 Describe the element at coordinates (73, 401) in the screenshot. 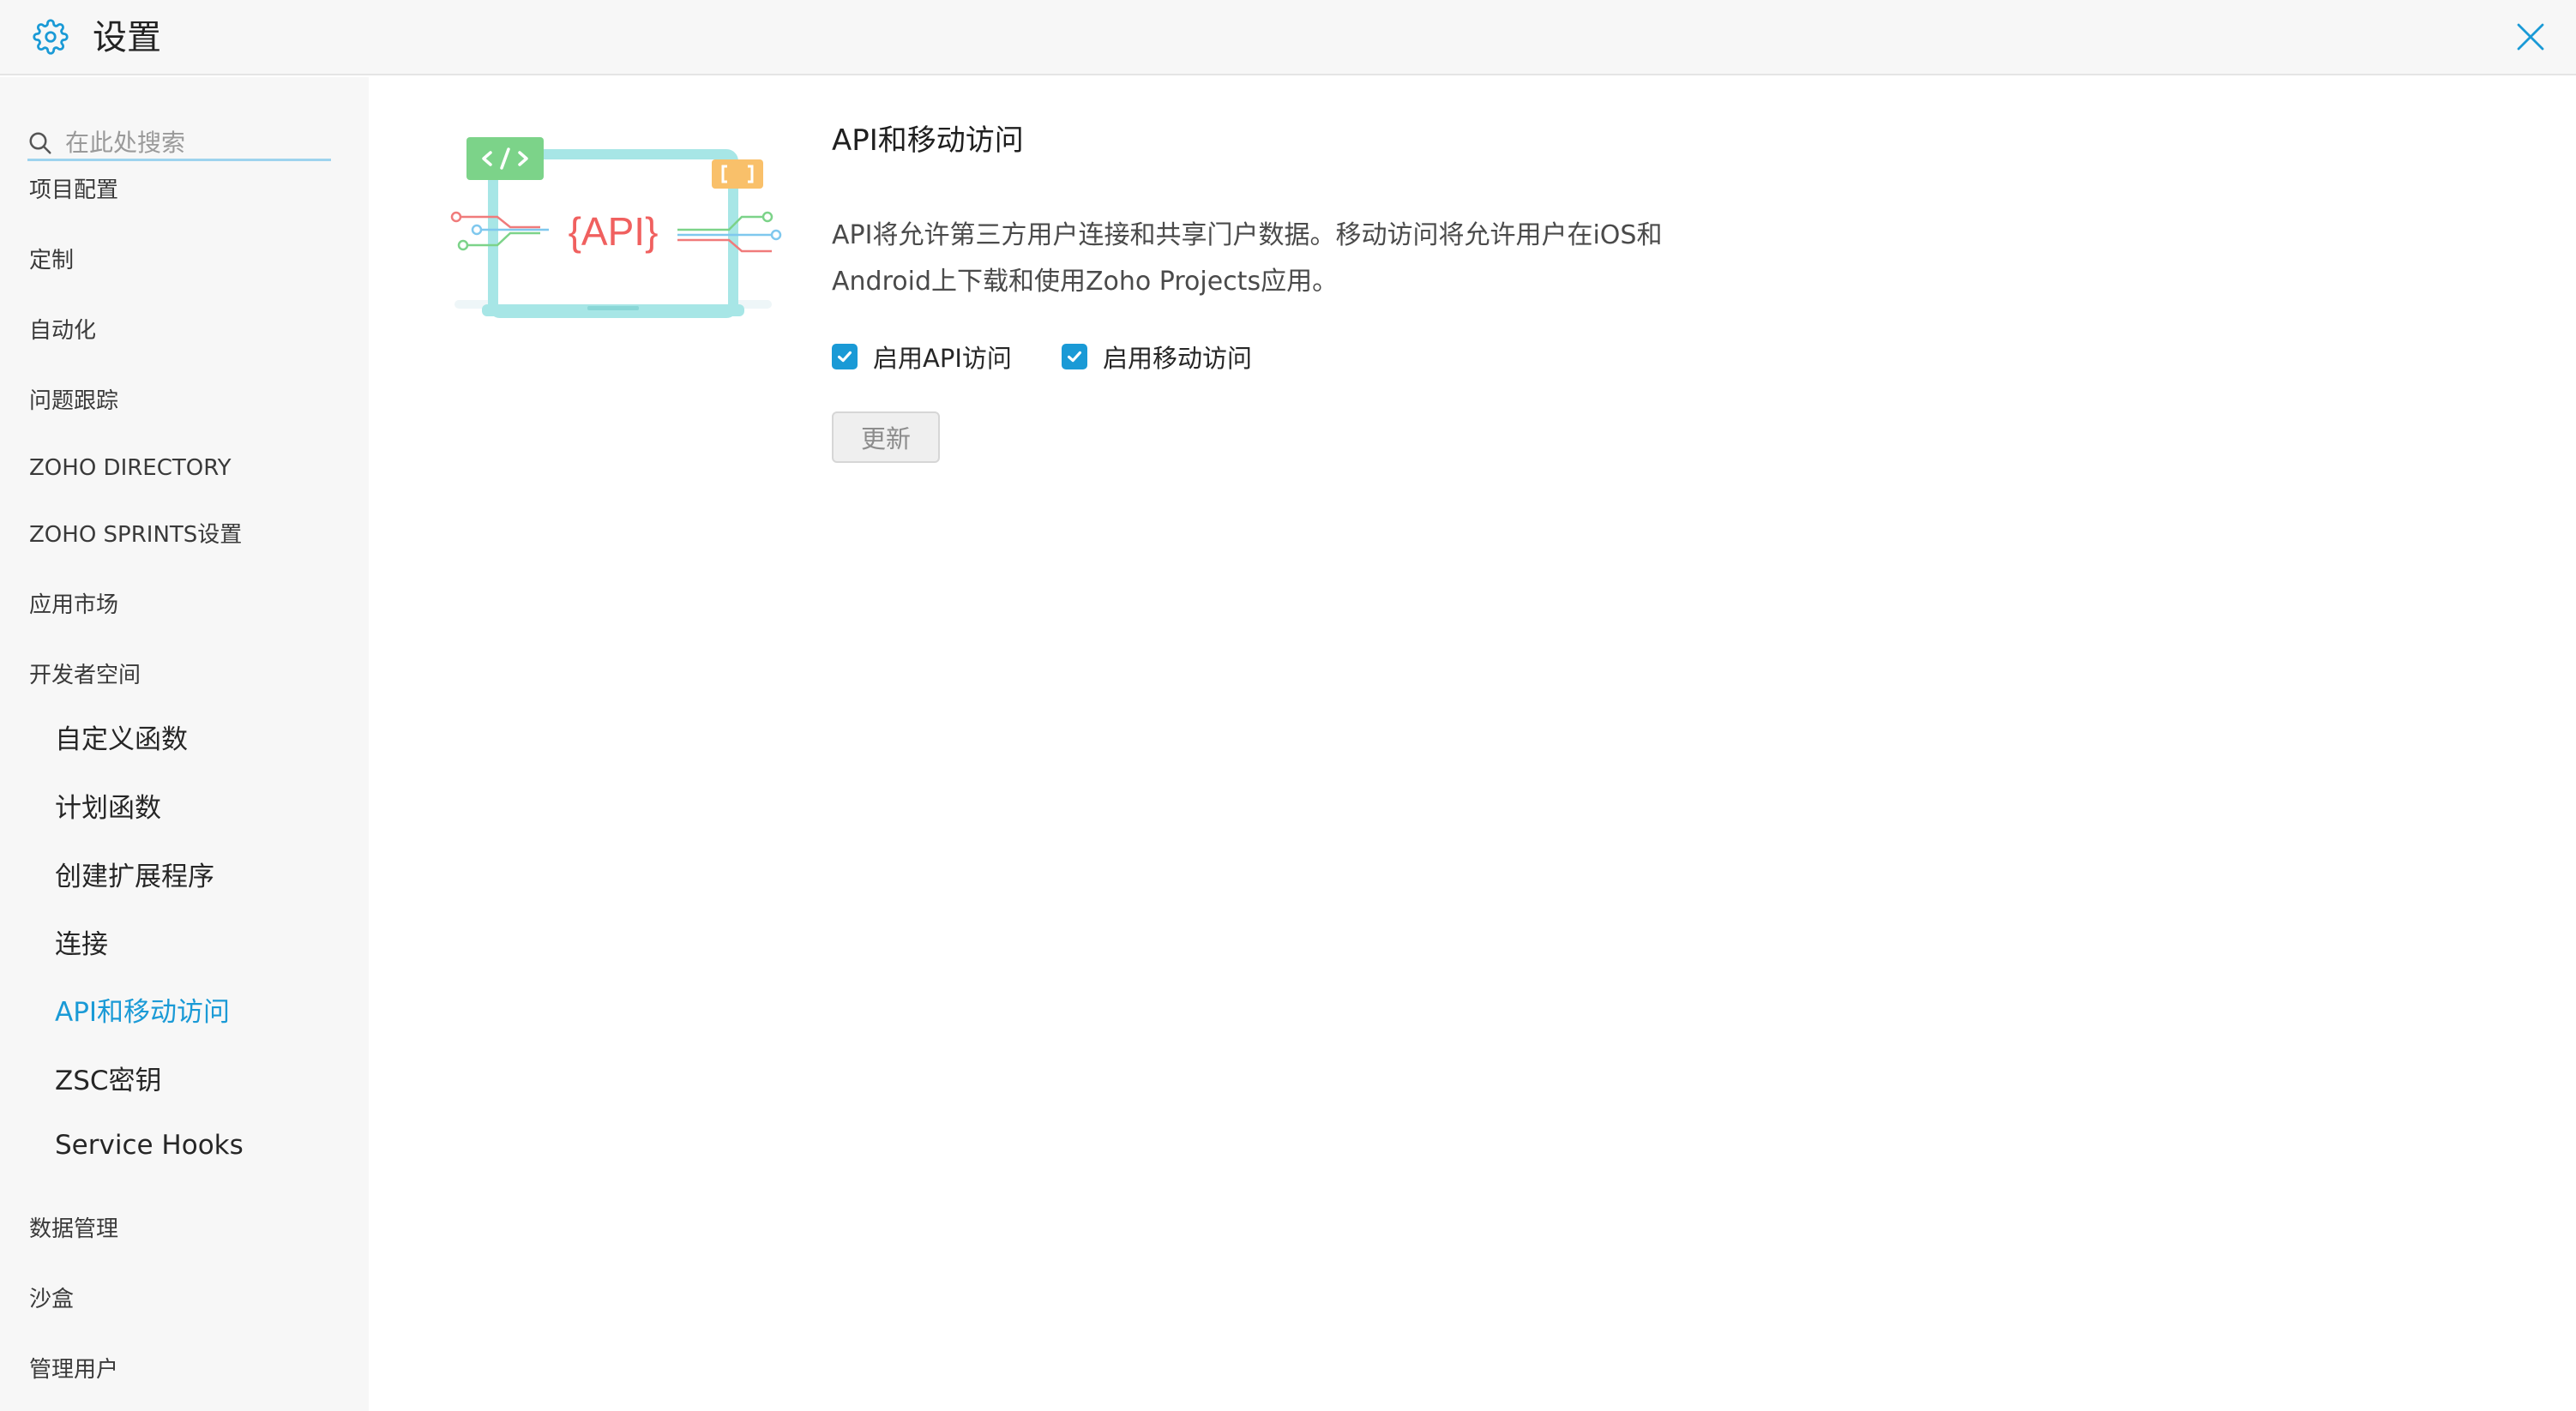

I see `sidebar-item-issue-tracking: 问题跟踪` at that location.